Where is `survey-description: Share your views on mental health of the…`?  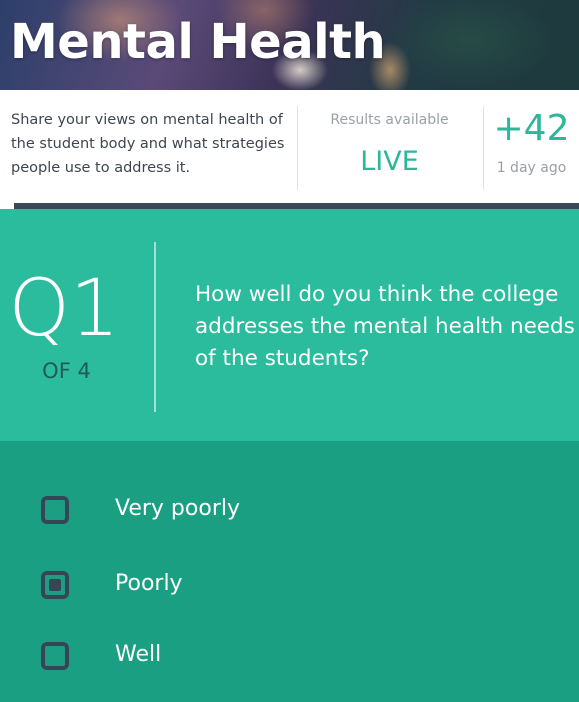 survey-description: Share your views on mental health of the… is located at coordinates (148, 144).